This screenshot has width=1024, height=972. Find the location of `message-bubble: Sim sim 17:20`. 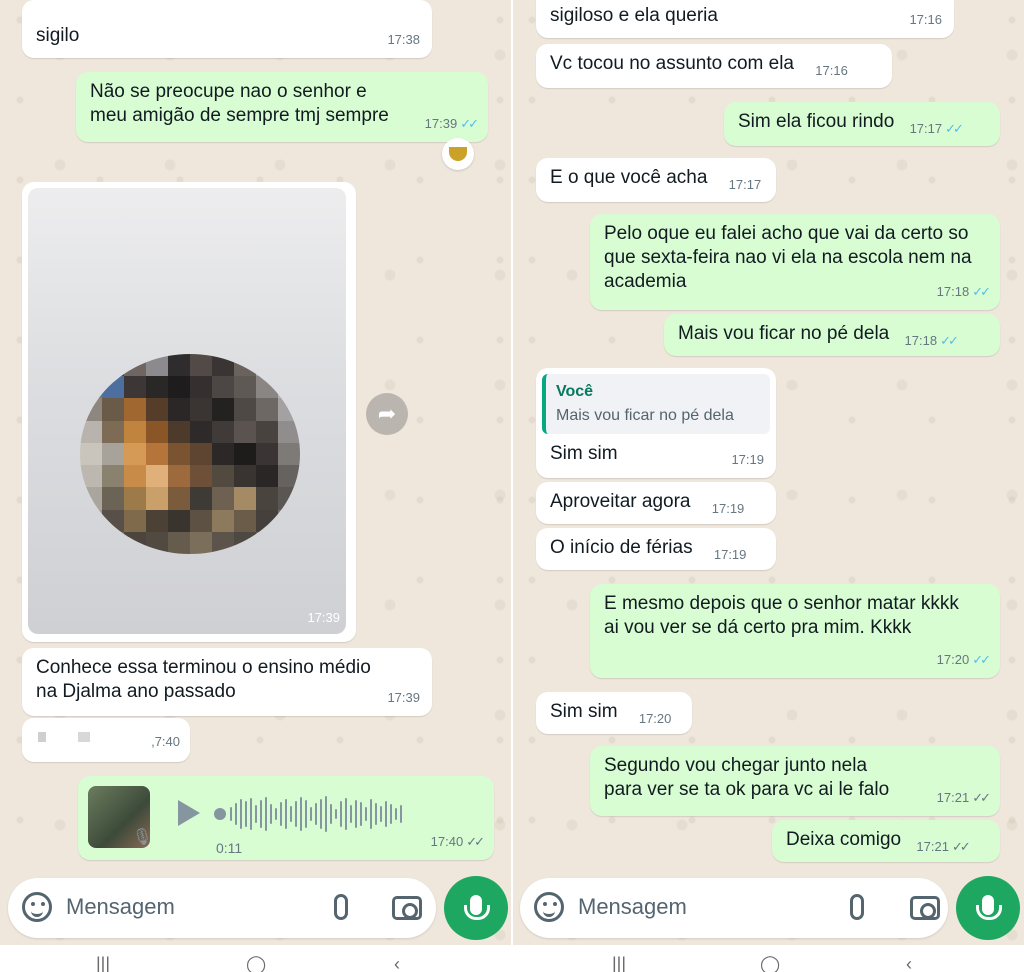

message-bubble: Sim sim 17:20 is located at coordinates (614, 713).